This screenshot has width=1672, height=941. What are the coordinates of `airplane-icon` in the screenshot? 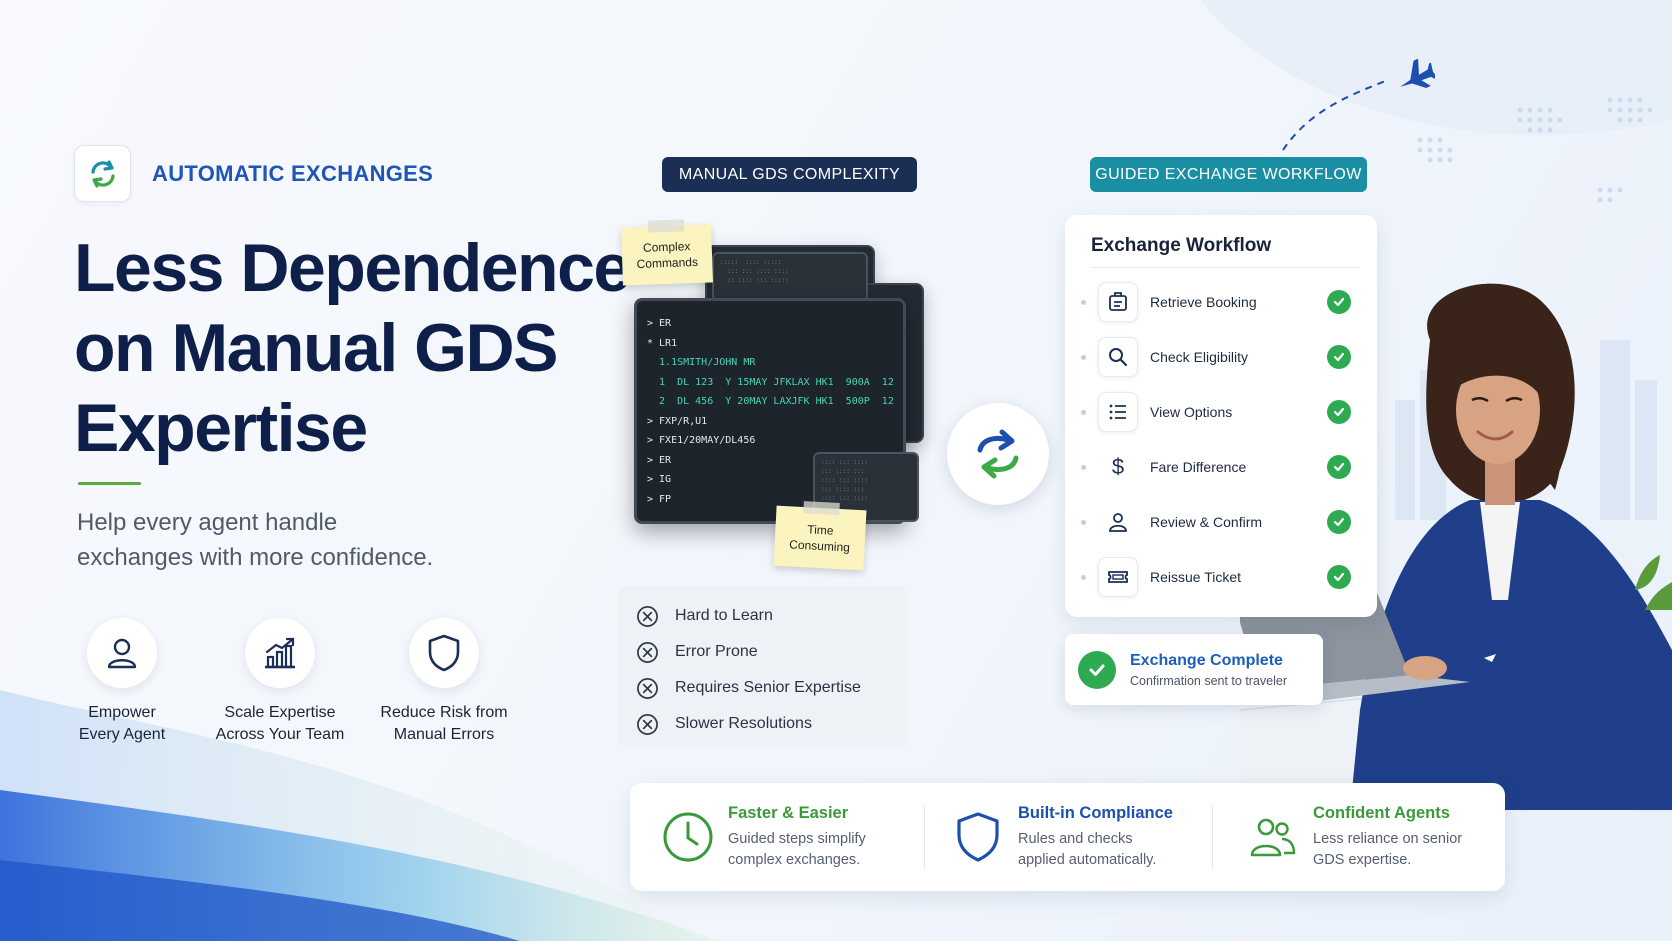 It's located at (1417, 73).